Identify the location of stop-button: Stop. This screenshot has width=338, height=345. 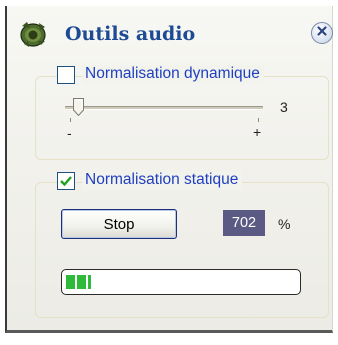
(119, 224).